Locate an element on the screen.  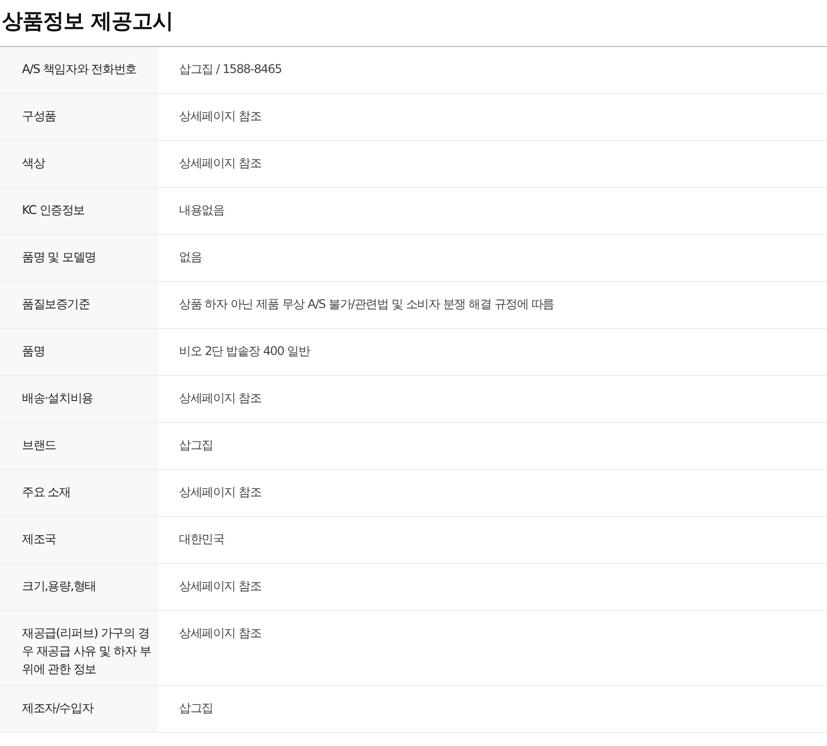
row-label: KC 인증정보 is located at coordinates (79, 211).